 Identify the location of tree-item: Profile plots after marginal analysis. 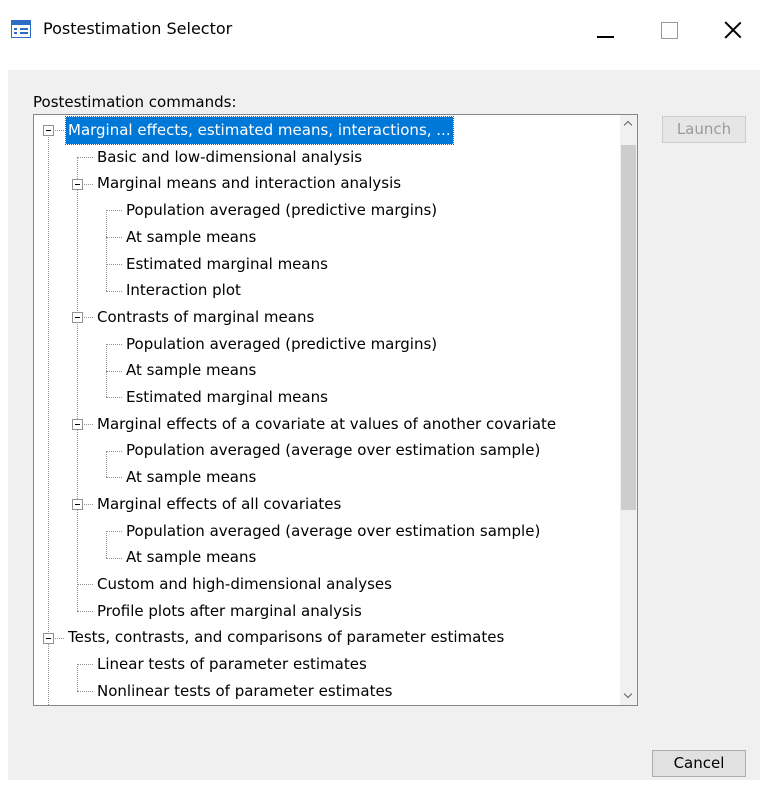
(229, 611).